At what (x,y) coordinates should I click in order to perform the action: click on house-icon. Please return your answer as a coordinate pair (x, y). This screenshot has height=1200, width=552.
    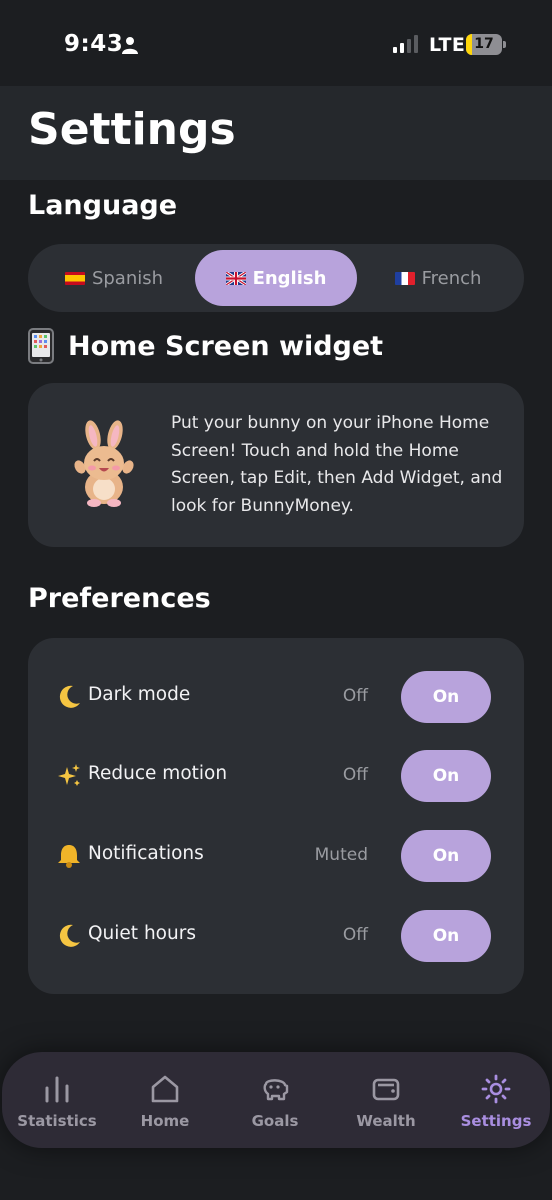
    Looking at the image, I should click on (165, 1089).